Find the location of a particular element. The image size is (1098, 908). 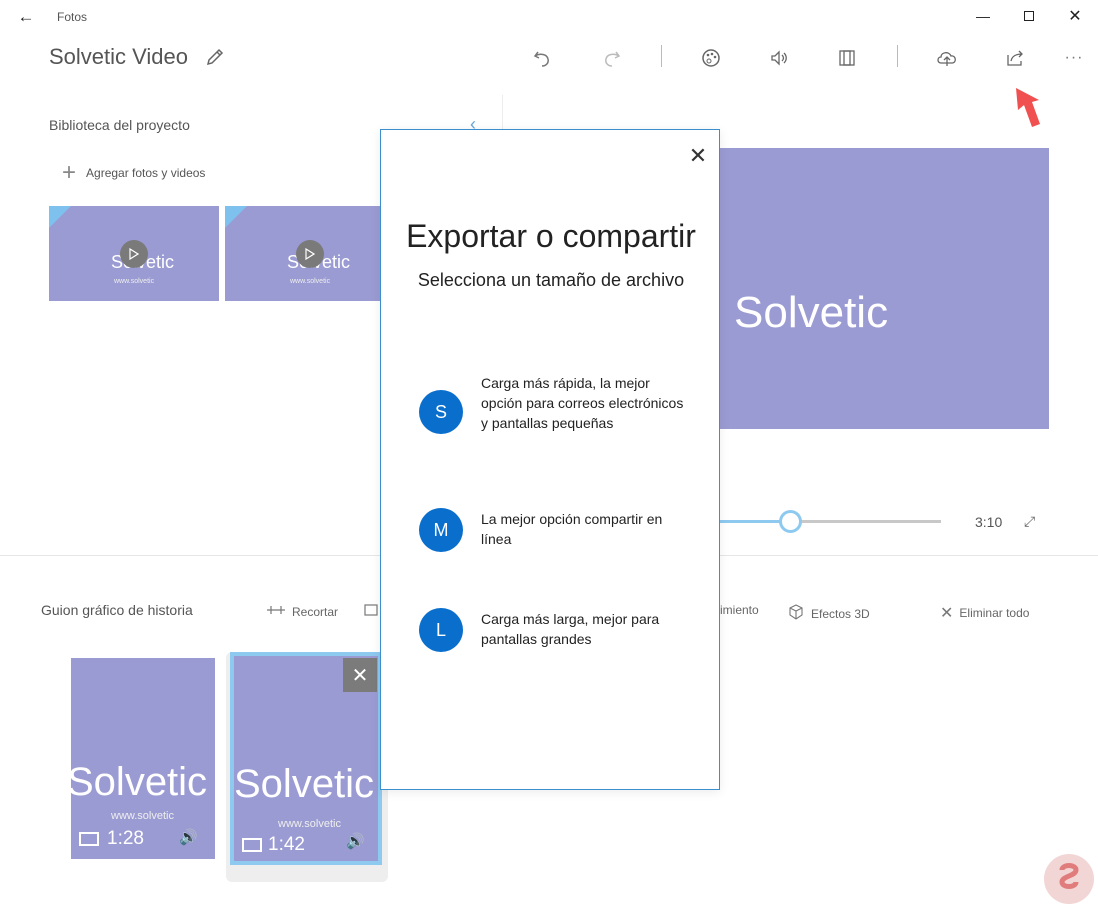

back-arrow-icon: ← is located at coordinates (26, 17).